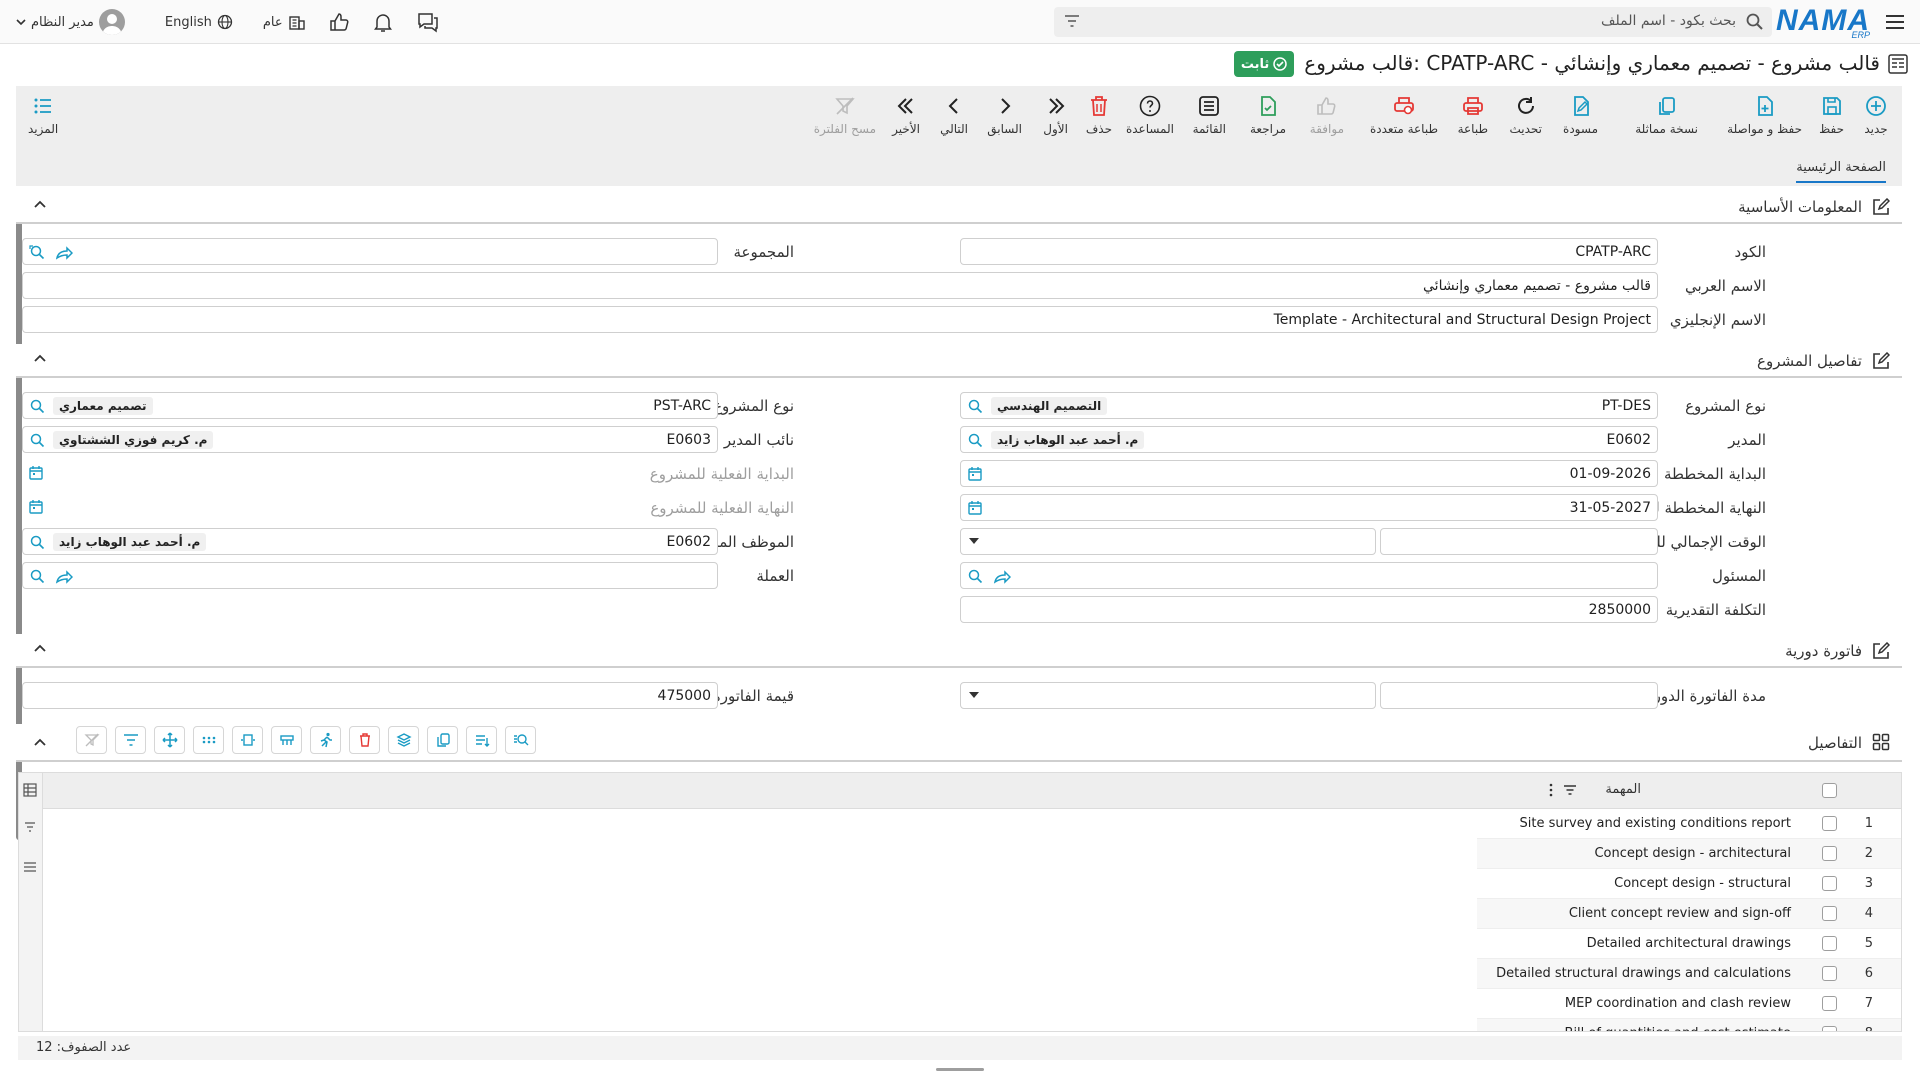 The image size is (1920, 1080). What do you see at coordinates (1876, 115) in the screenshot?
I see `new-button: جديد` at bounding box center [1876, 115].